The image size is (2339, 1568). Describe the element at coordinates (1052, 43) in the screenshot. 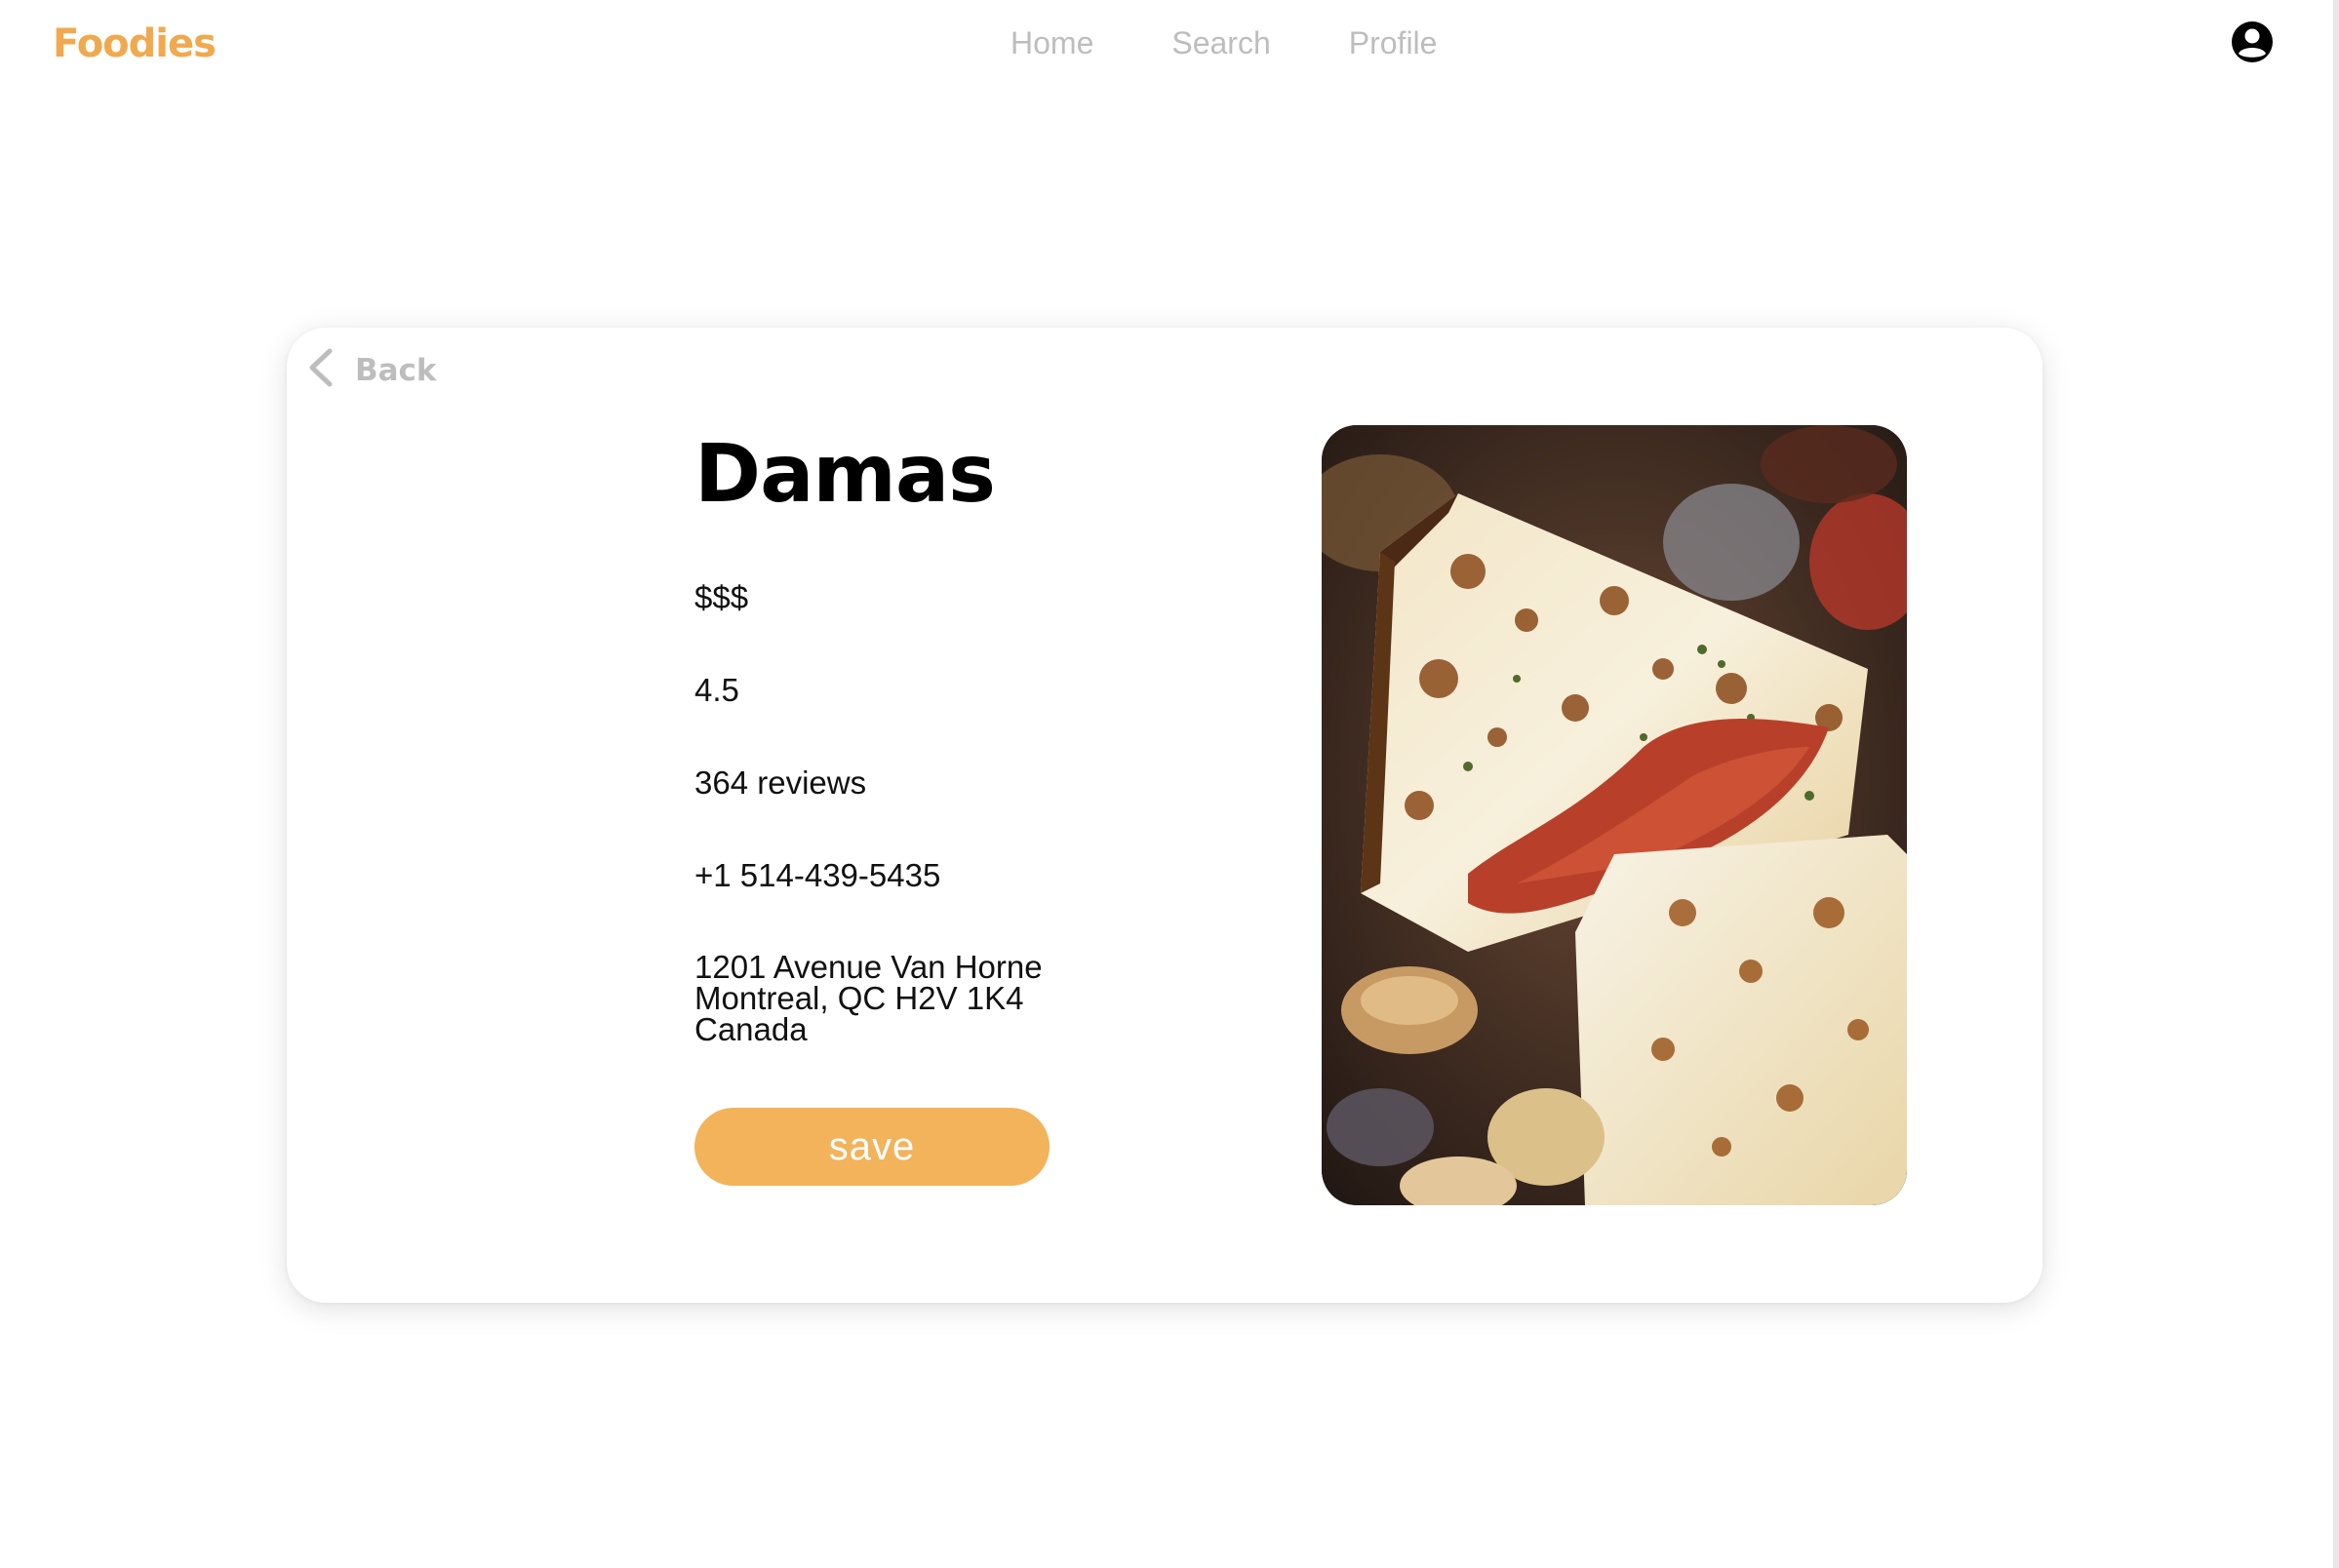

I see `nav-home: Home` at that location.